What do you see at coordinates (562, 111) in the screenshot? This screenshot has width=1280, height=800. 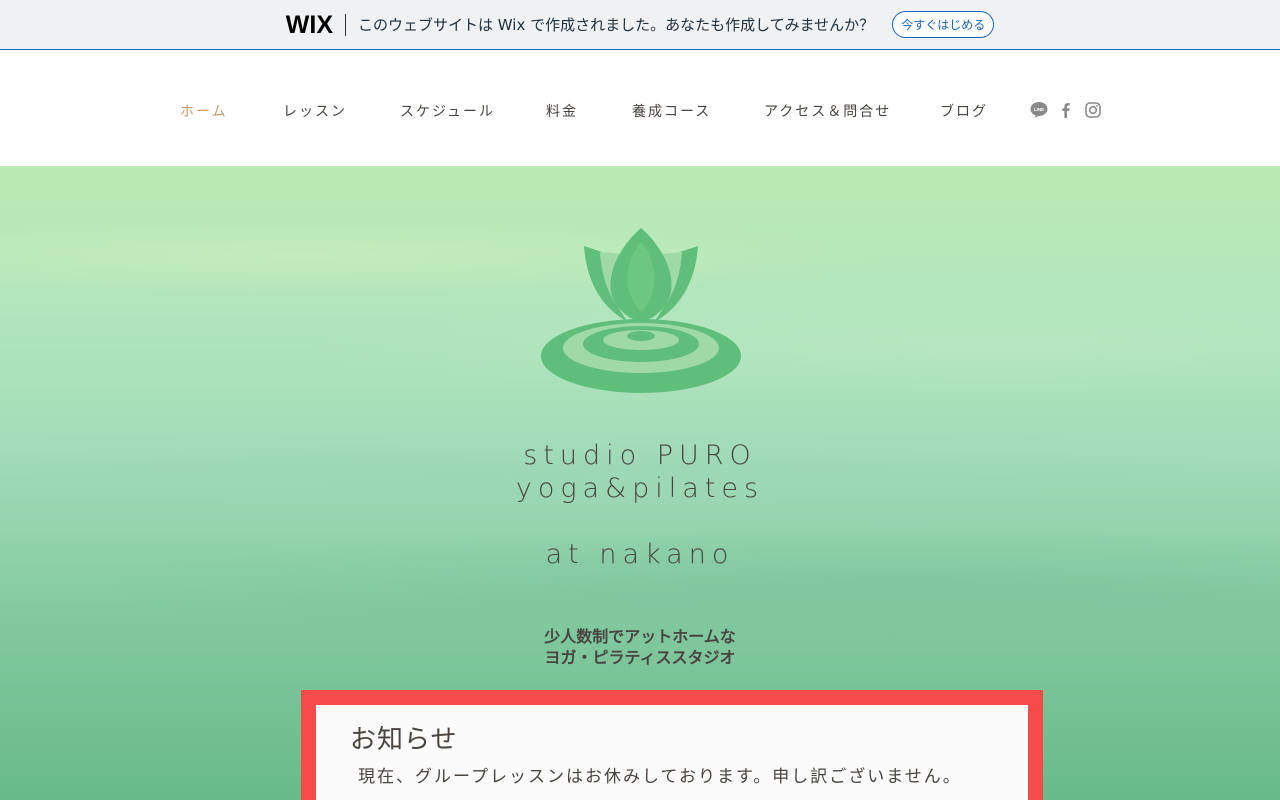 I see `nav-item-pricing: 料金` at bounding box center [562, 111].